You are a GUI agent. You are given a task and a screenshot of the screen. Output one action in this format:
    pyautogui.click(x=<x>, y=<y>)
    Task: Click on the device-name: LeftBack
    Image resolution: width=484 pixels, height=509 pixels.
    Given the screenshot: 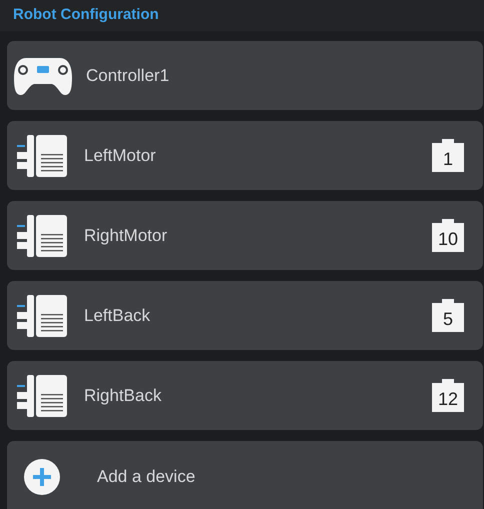 What is the action you would take?
    pyautogui.click(x=117, y=315)
    